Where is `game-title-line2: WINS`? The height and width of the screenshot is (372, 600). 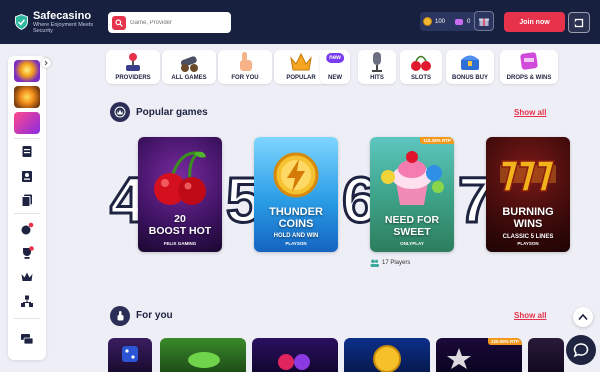
game-title-line2: WINS is located at coordinates (528, 224).